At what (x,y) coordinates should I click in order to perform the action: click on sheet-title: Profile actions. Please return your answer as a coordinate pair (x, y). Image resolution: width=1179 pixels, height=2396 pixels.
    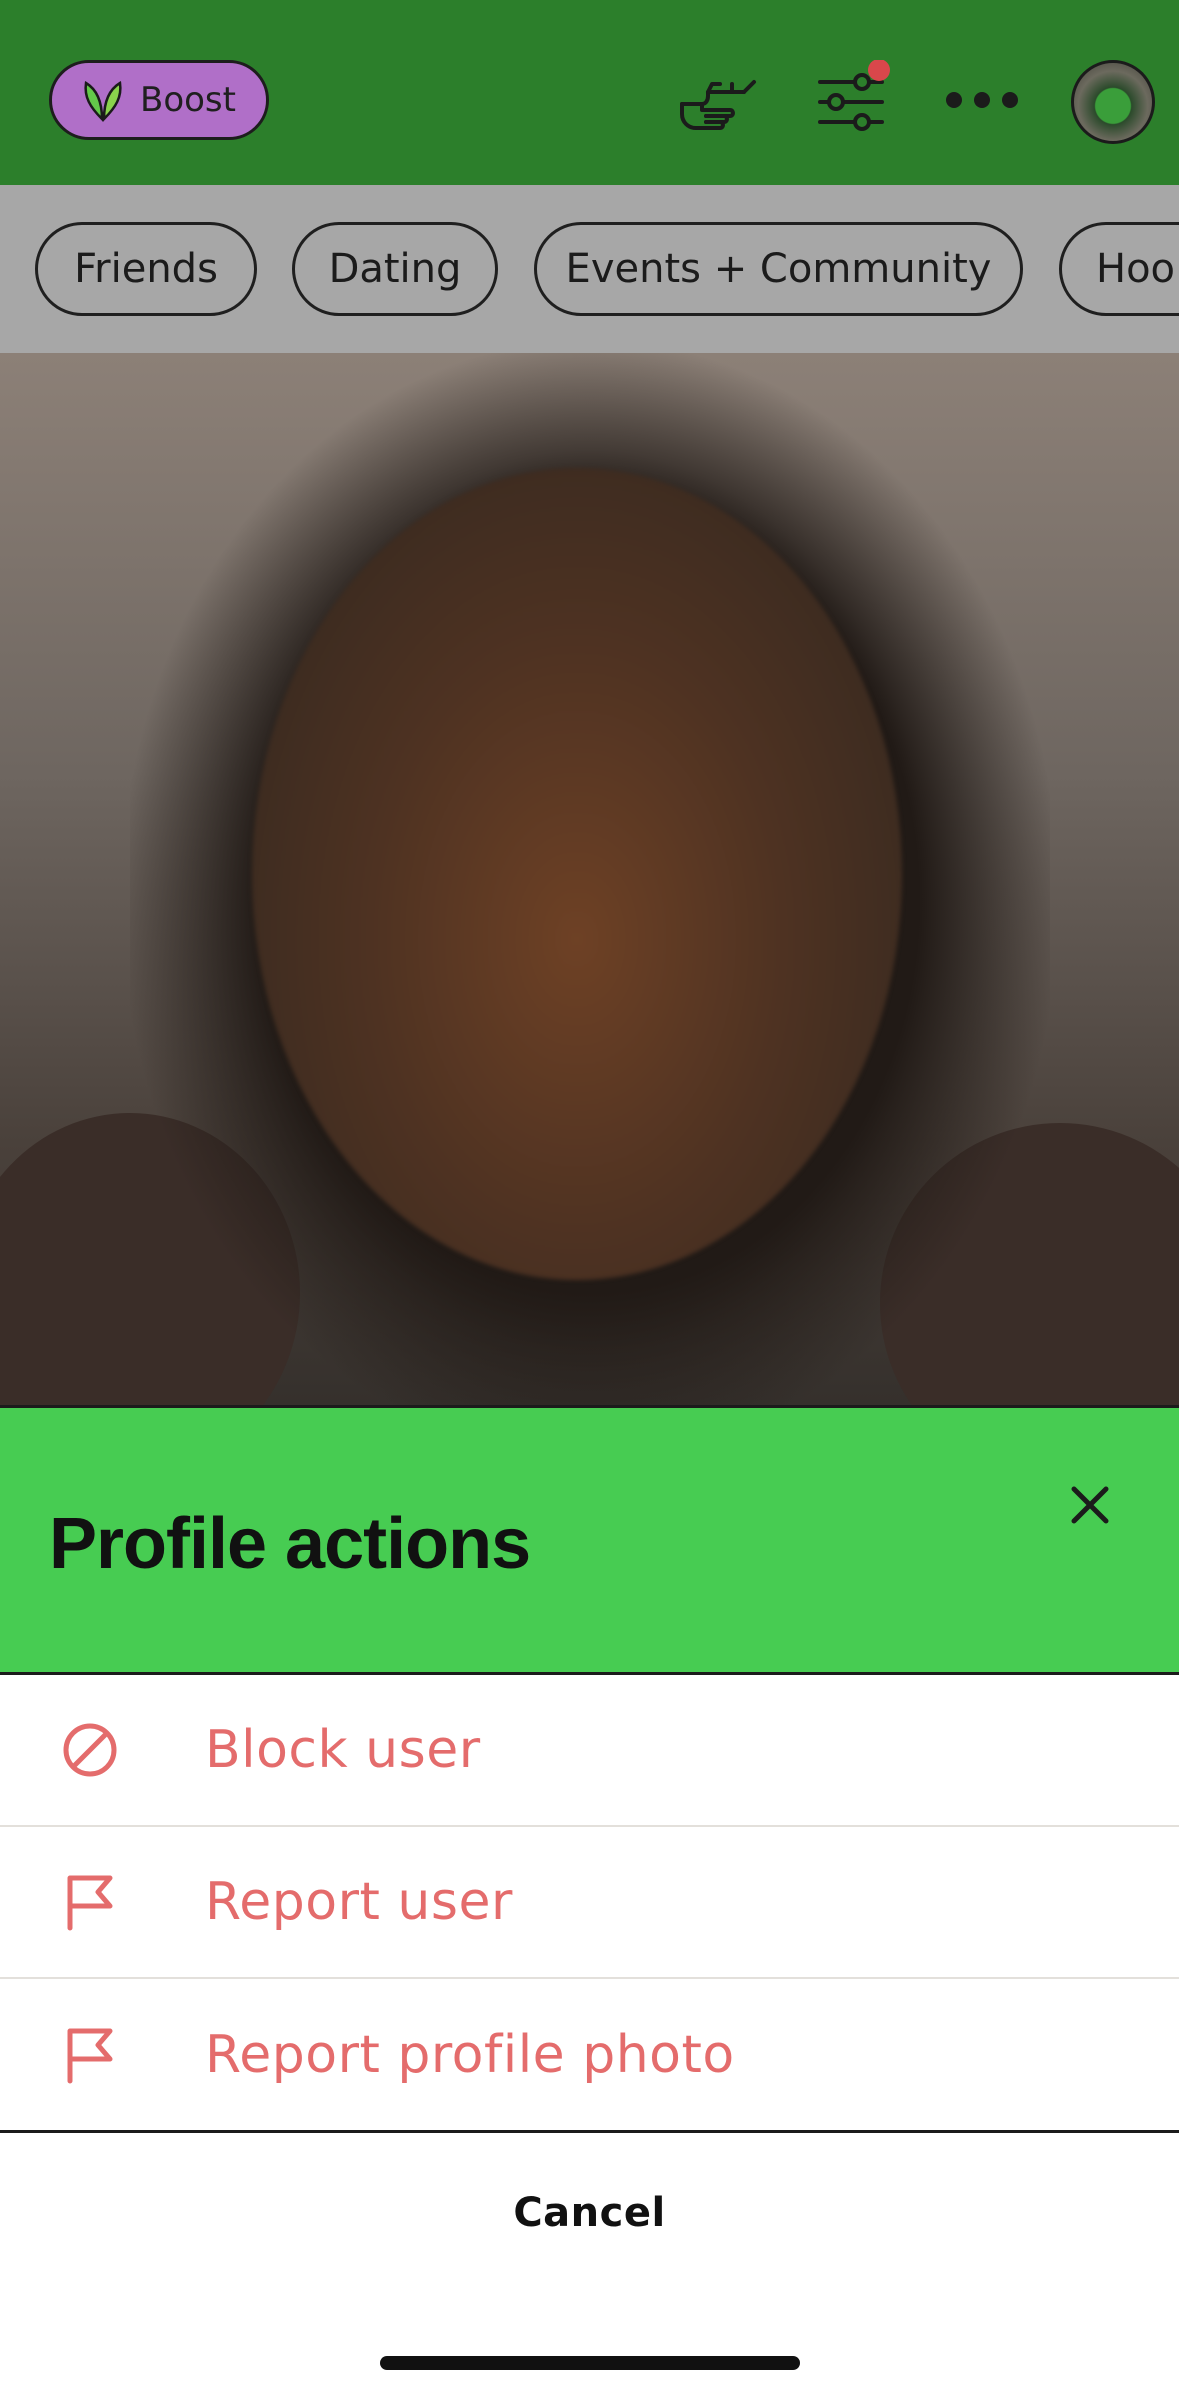
    Looking at the image, I should click on (290, 1544).